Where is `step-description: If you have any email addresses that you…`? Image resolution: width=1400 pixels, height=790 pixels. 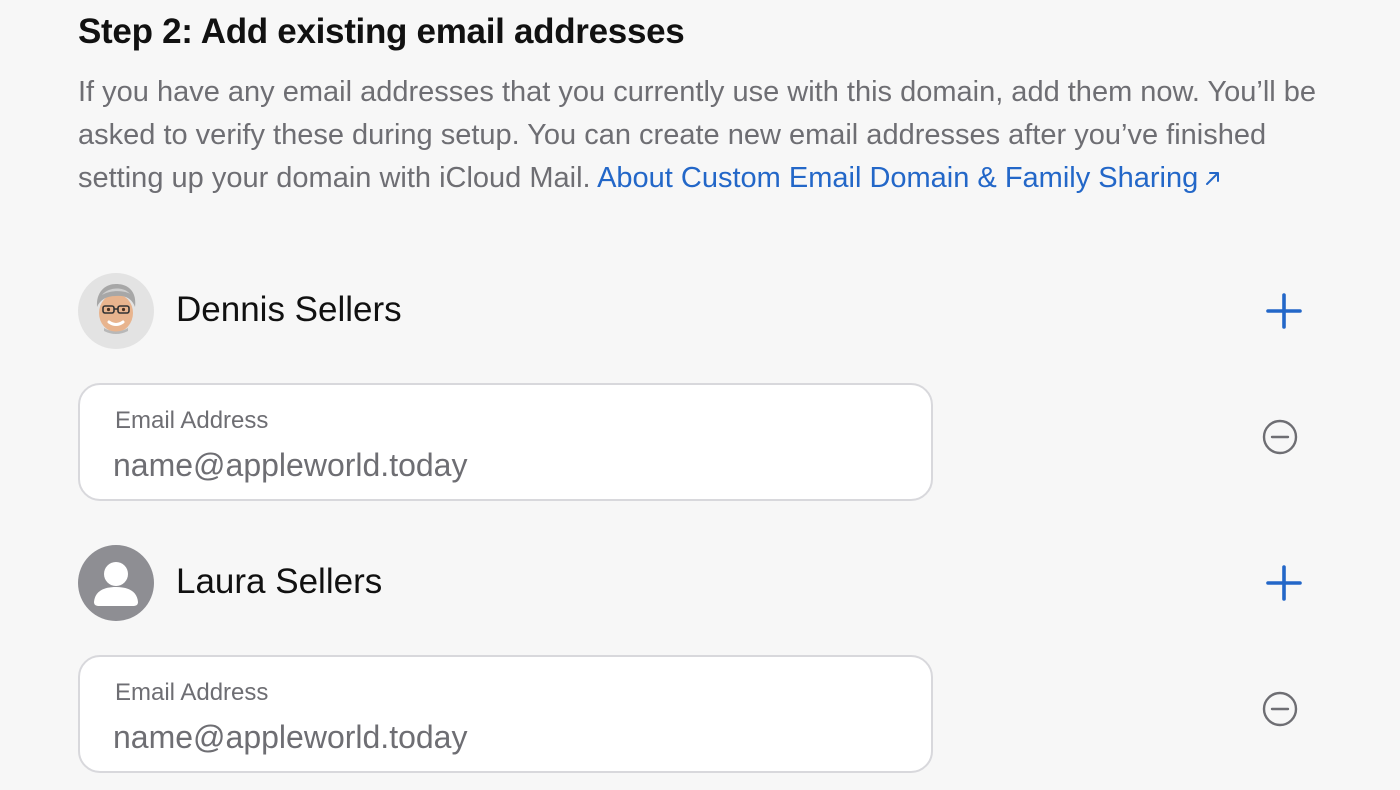
step-description: If you have any email addresses that you… is located at coordinates (698, 135).